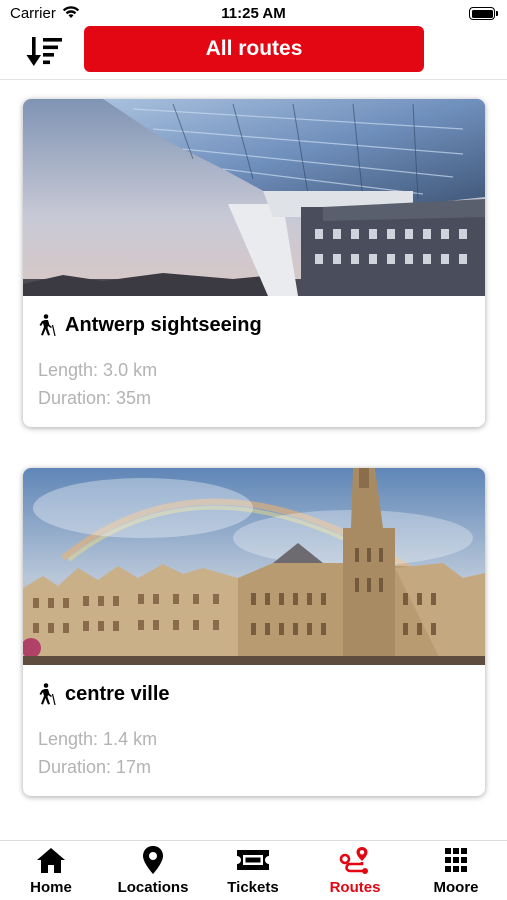 The width and height of the screenshot is (507, 900). I want to click on tab-label: Moore, so click(456, 887).